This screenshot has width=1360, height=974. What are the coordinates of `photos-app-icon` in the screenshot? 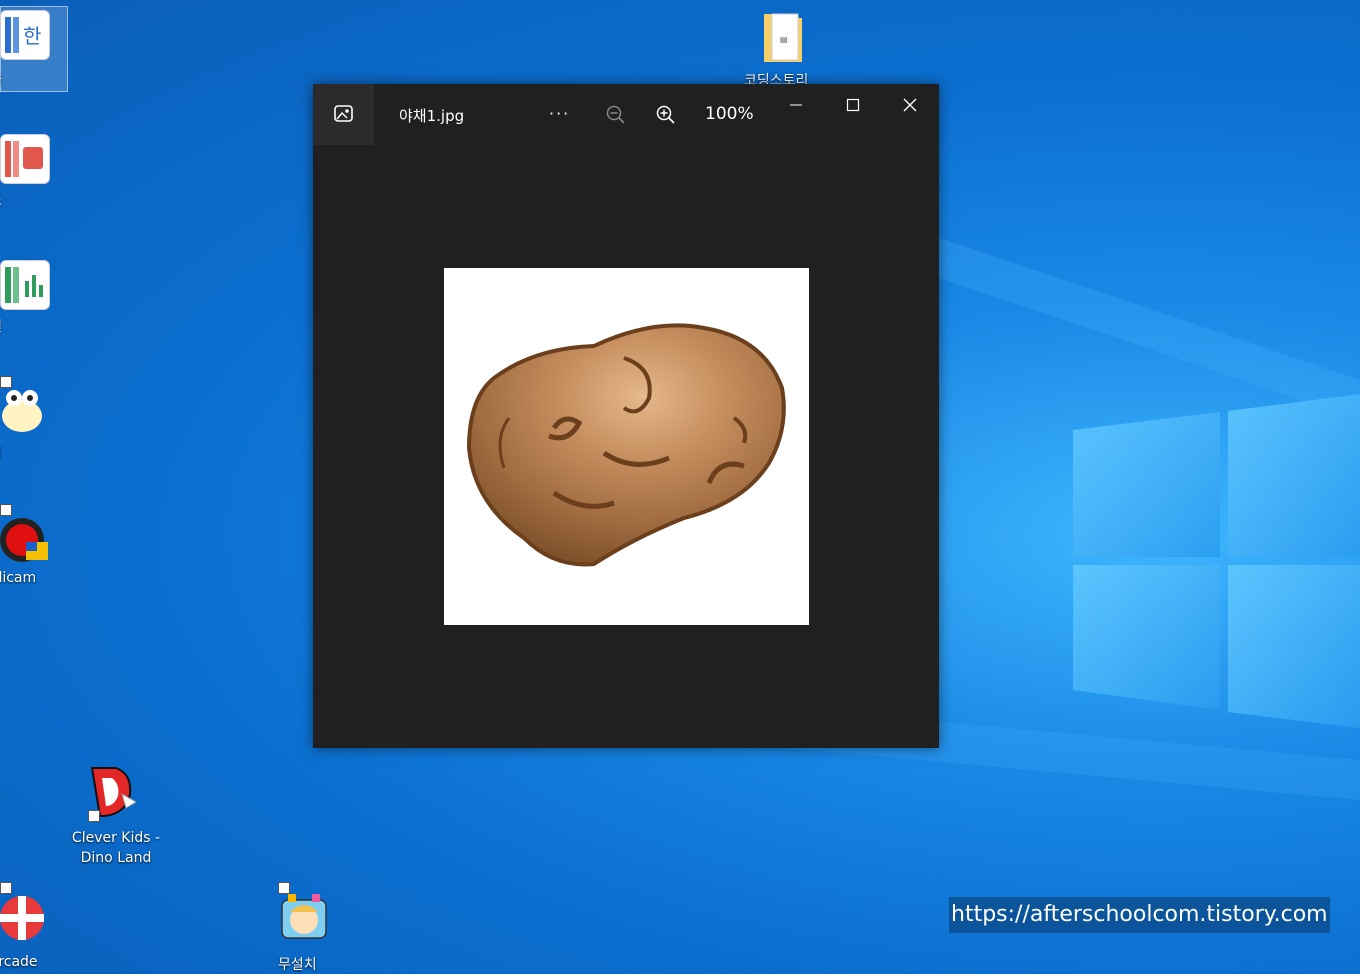 It's located at (343, 114).